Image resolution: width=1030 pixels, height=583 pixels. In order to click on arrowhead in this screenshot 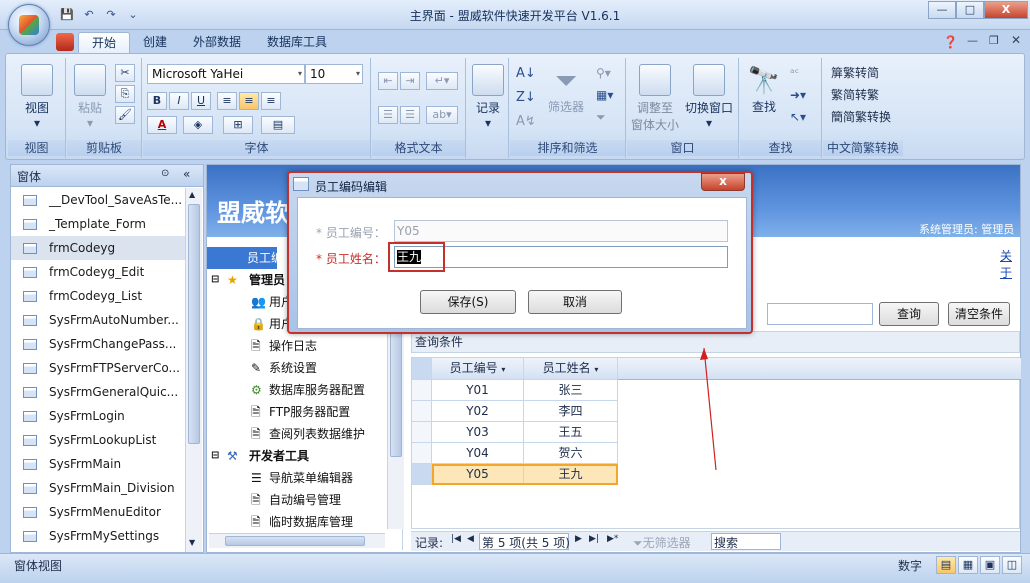, I will do `click(704, 354)`.